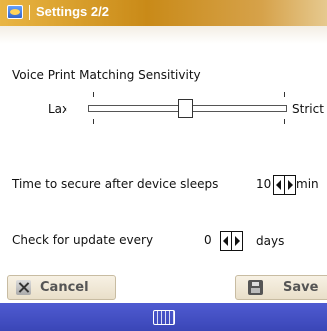  I want to click on slider-thumb, so click(185, 108).